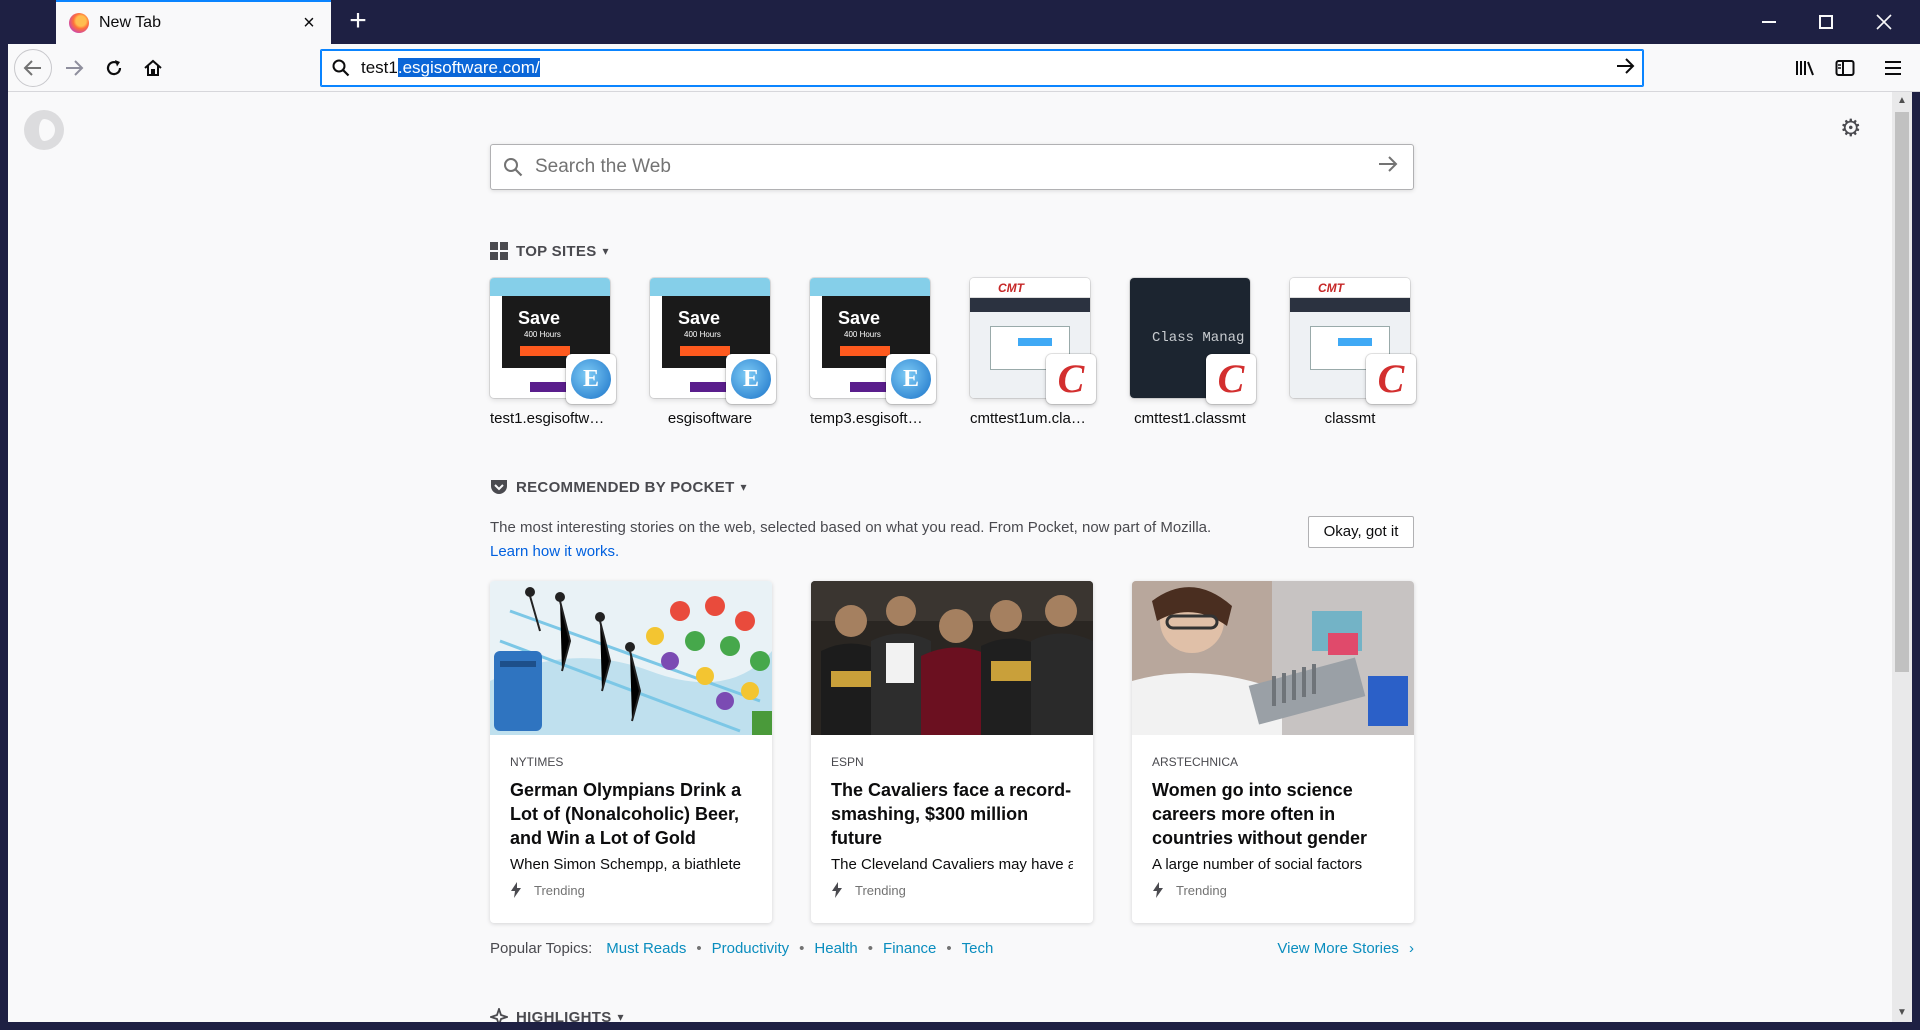 Image resolution: width=1920 pixels, height=1030 pixels. I want to click on scroll-down-arrow-icon: ▼, so click(1902, 1013).